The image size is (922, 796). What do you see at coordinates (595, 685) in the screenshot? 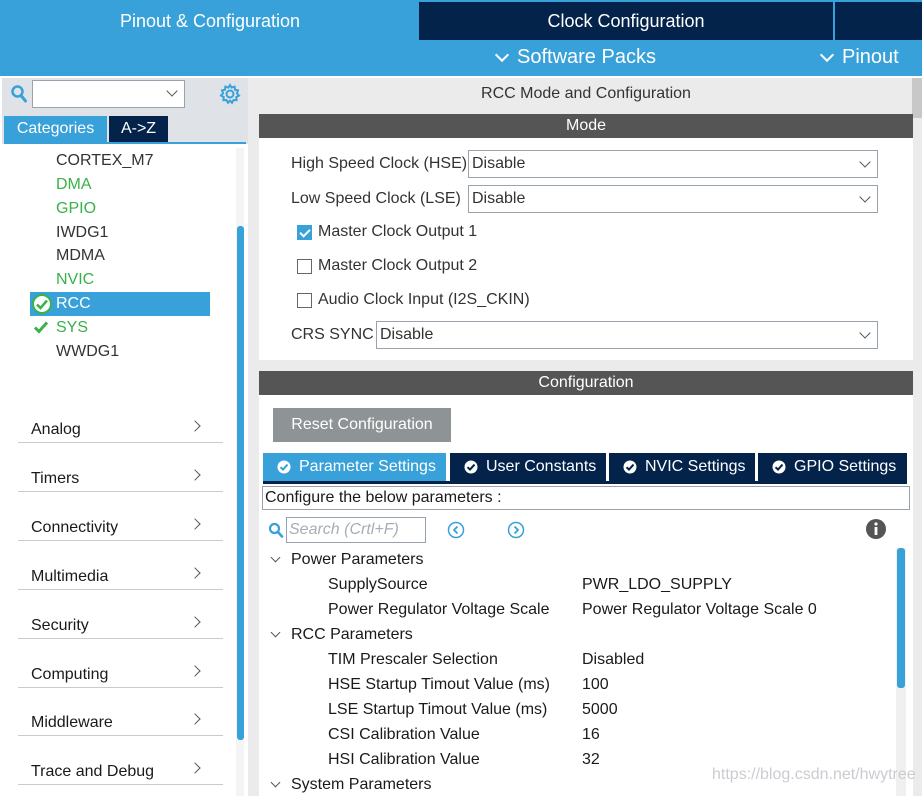
I see `param-value: 100` at bounding box center [595, 685].